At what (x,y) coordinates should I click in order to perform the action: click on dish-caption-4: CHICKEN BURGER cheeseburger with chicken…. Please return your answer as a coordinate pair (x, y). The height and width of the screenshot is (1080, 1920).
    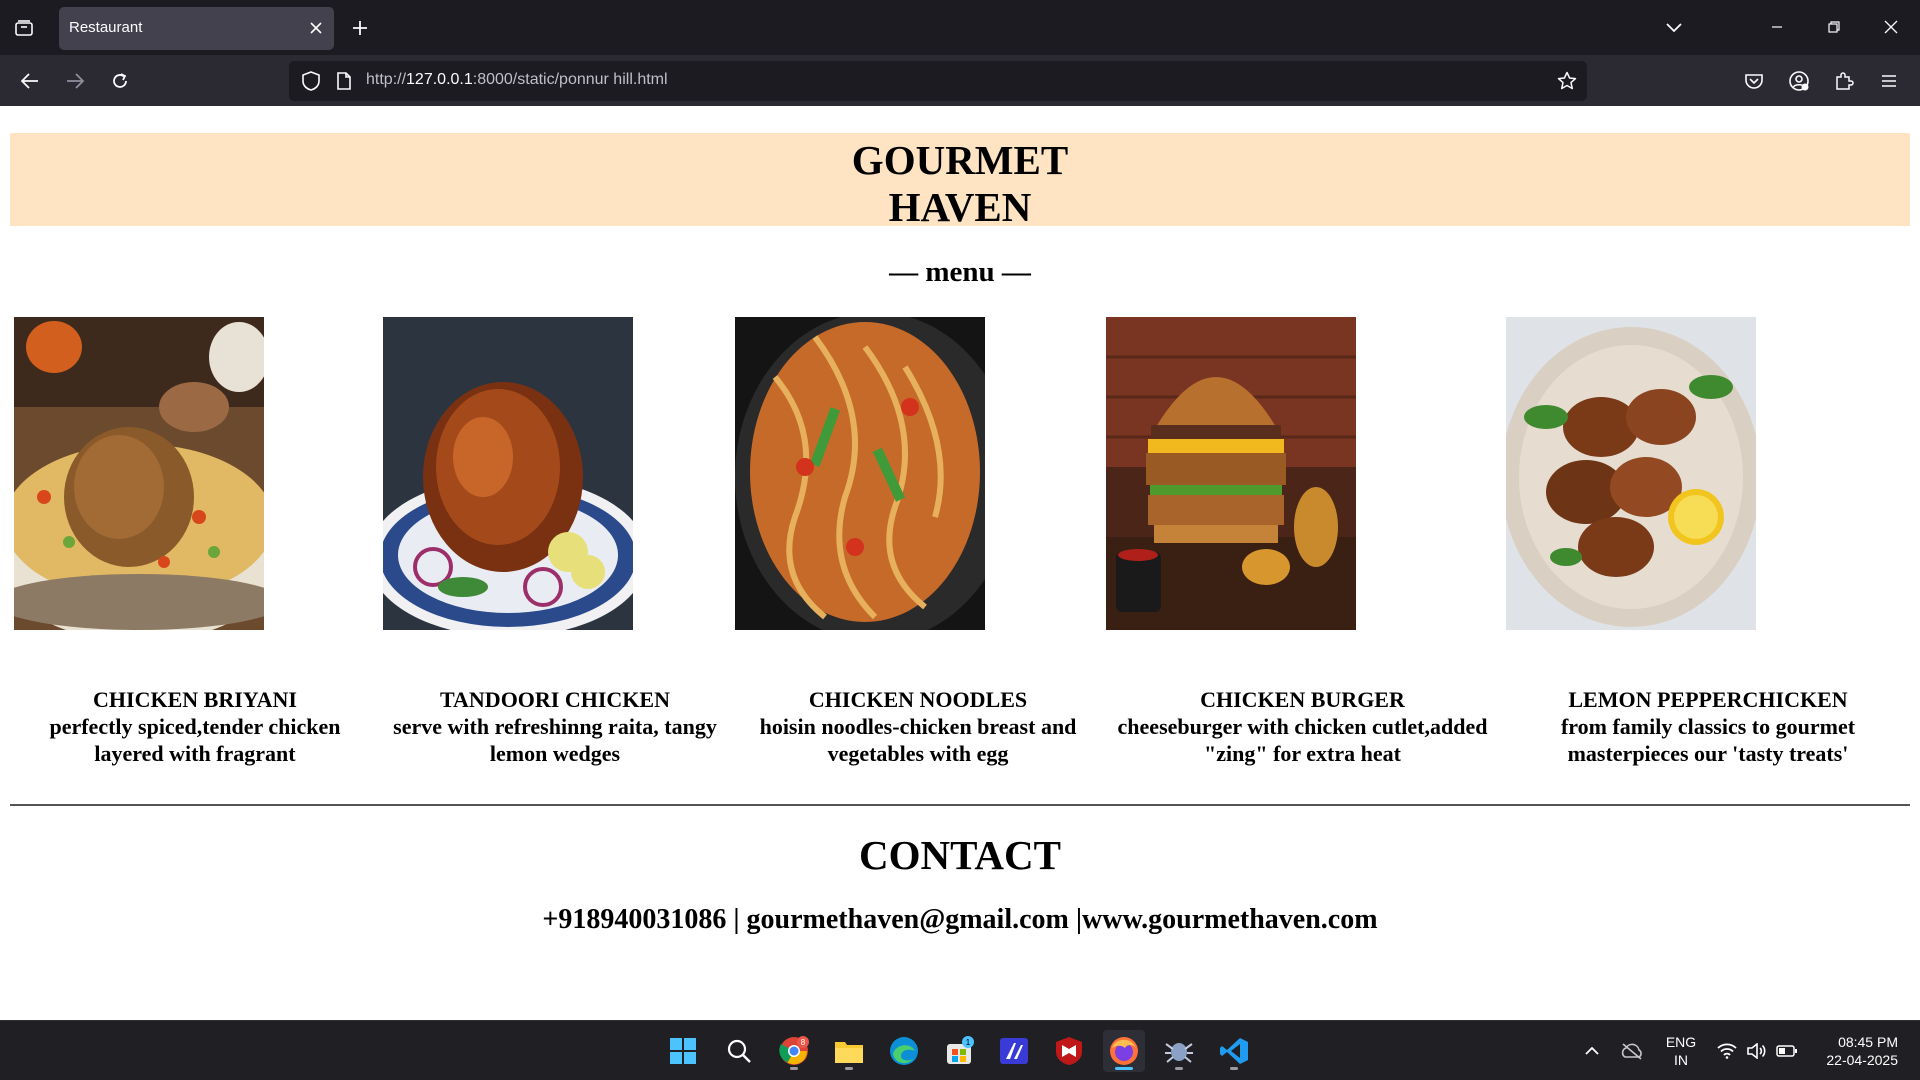
    Looking at the image, I should click on (1302, 726).